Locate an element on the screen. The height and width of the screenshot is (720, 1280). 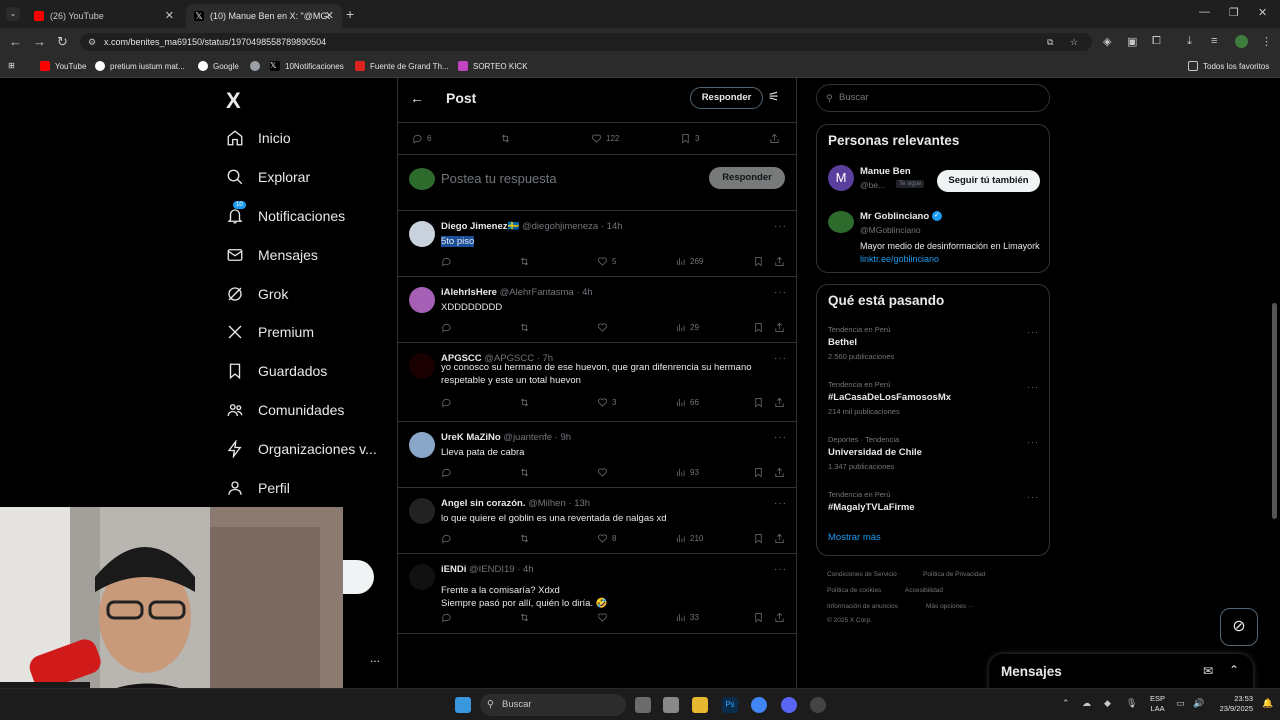
language-indicator: ESP LAA is located at coordinates (1157, 704).